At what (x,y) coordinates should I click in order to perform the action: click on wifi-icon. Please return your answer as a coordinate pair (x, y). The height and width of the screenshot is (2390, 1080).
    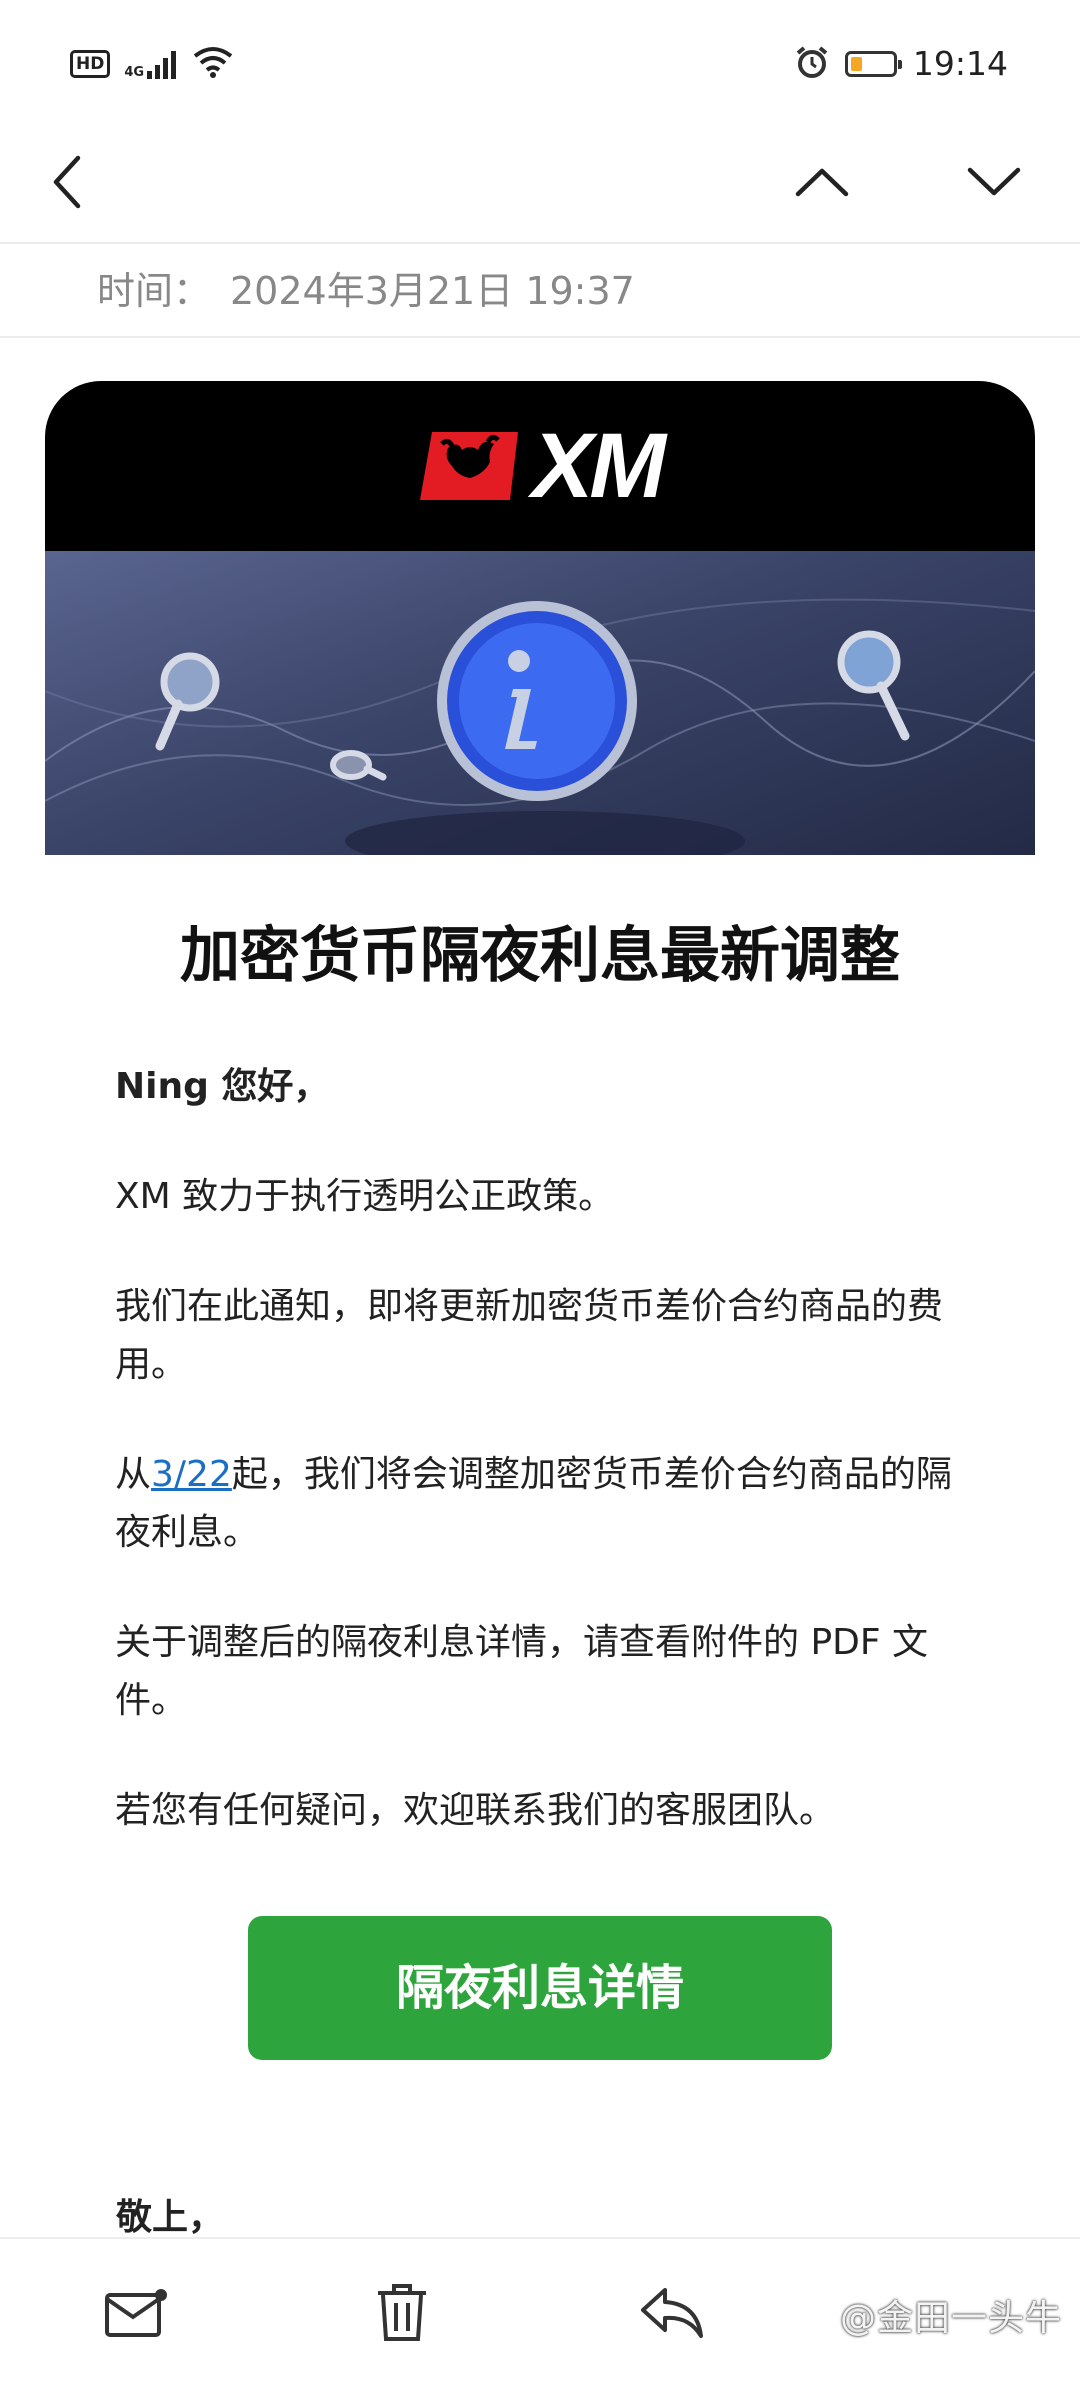
    Looking at the image, I should click on (213, 64).